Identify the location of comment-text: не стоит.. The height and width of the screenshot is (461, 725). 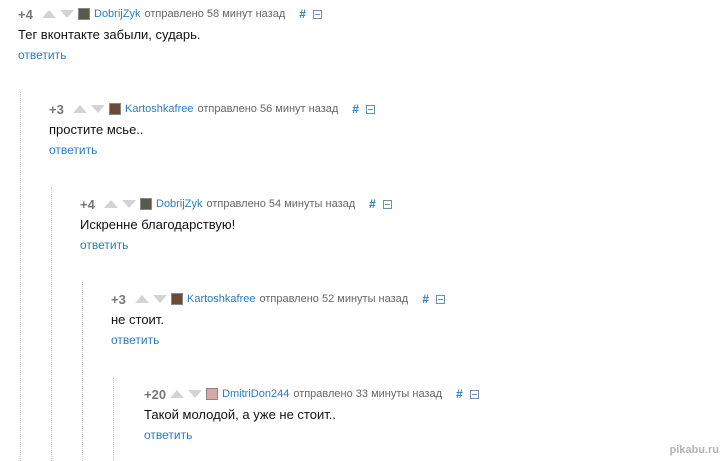
(137, 319).